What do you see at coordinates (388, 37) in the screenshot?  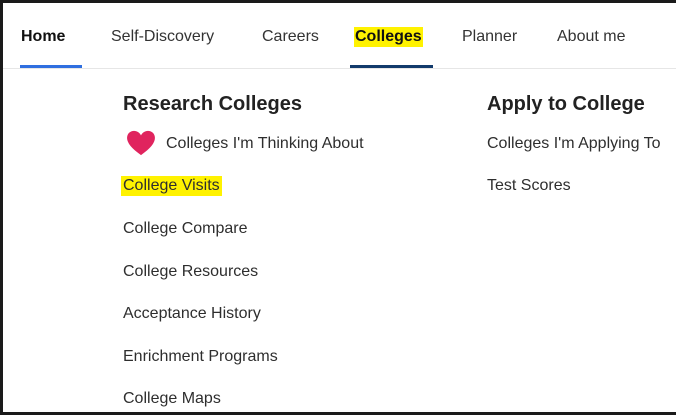 I see `nav-colleges-label: Colleges` at bounding box center [388, 37].